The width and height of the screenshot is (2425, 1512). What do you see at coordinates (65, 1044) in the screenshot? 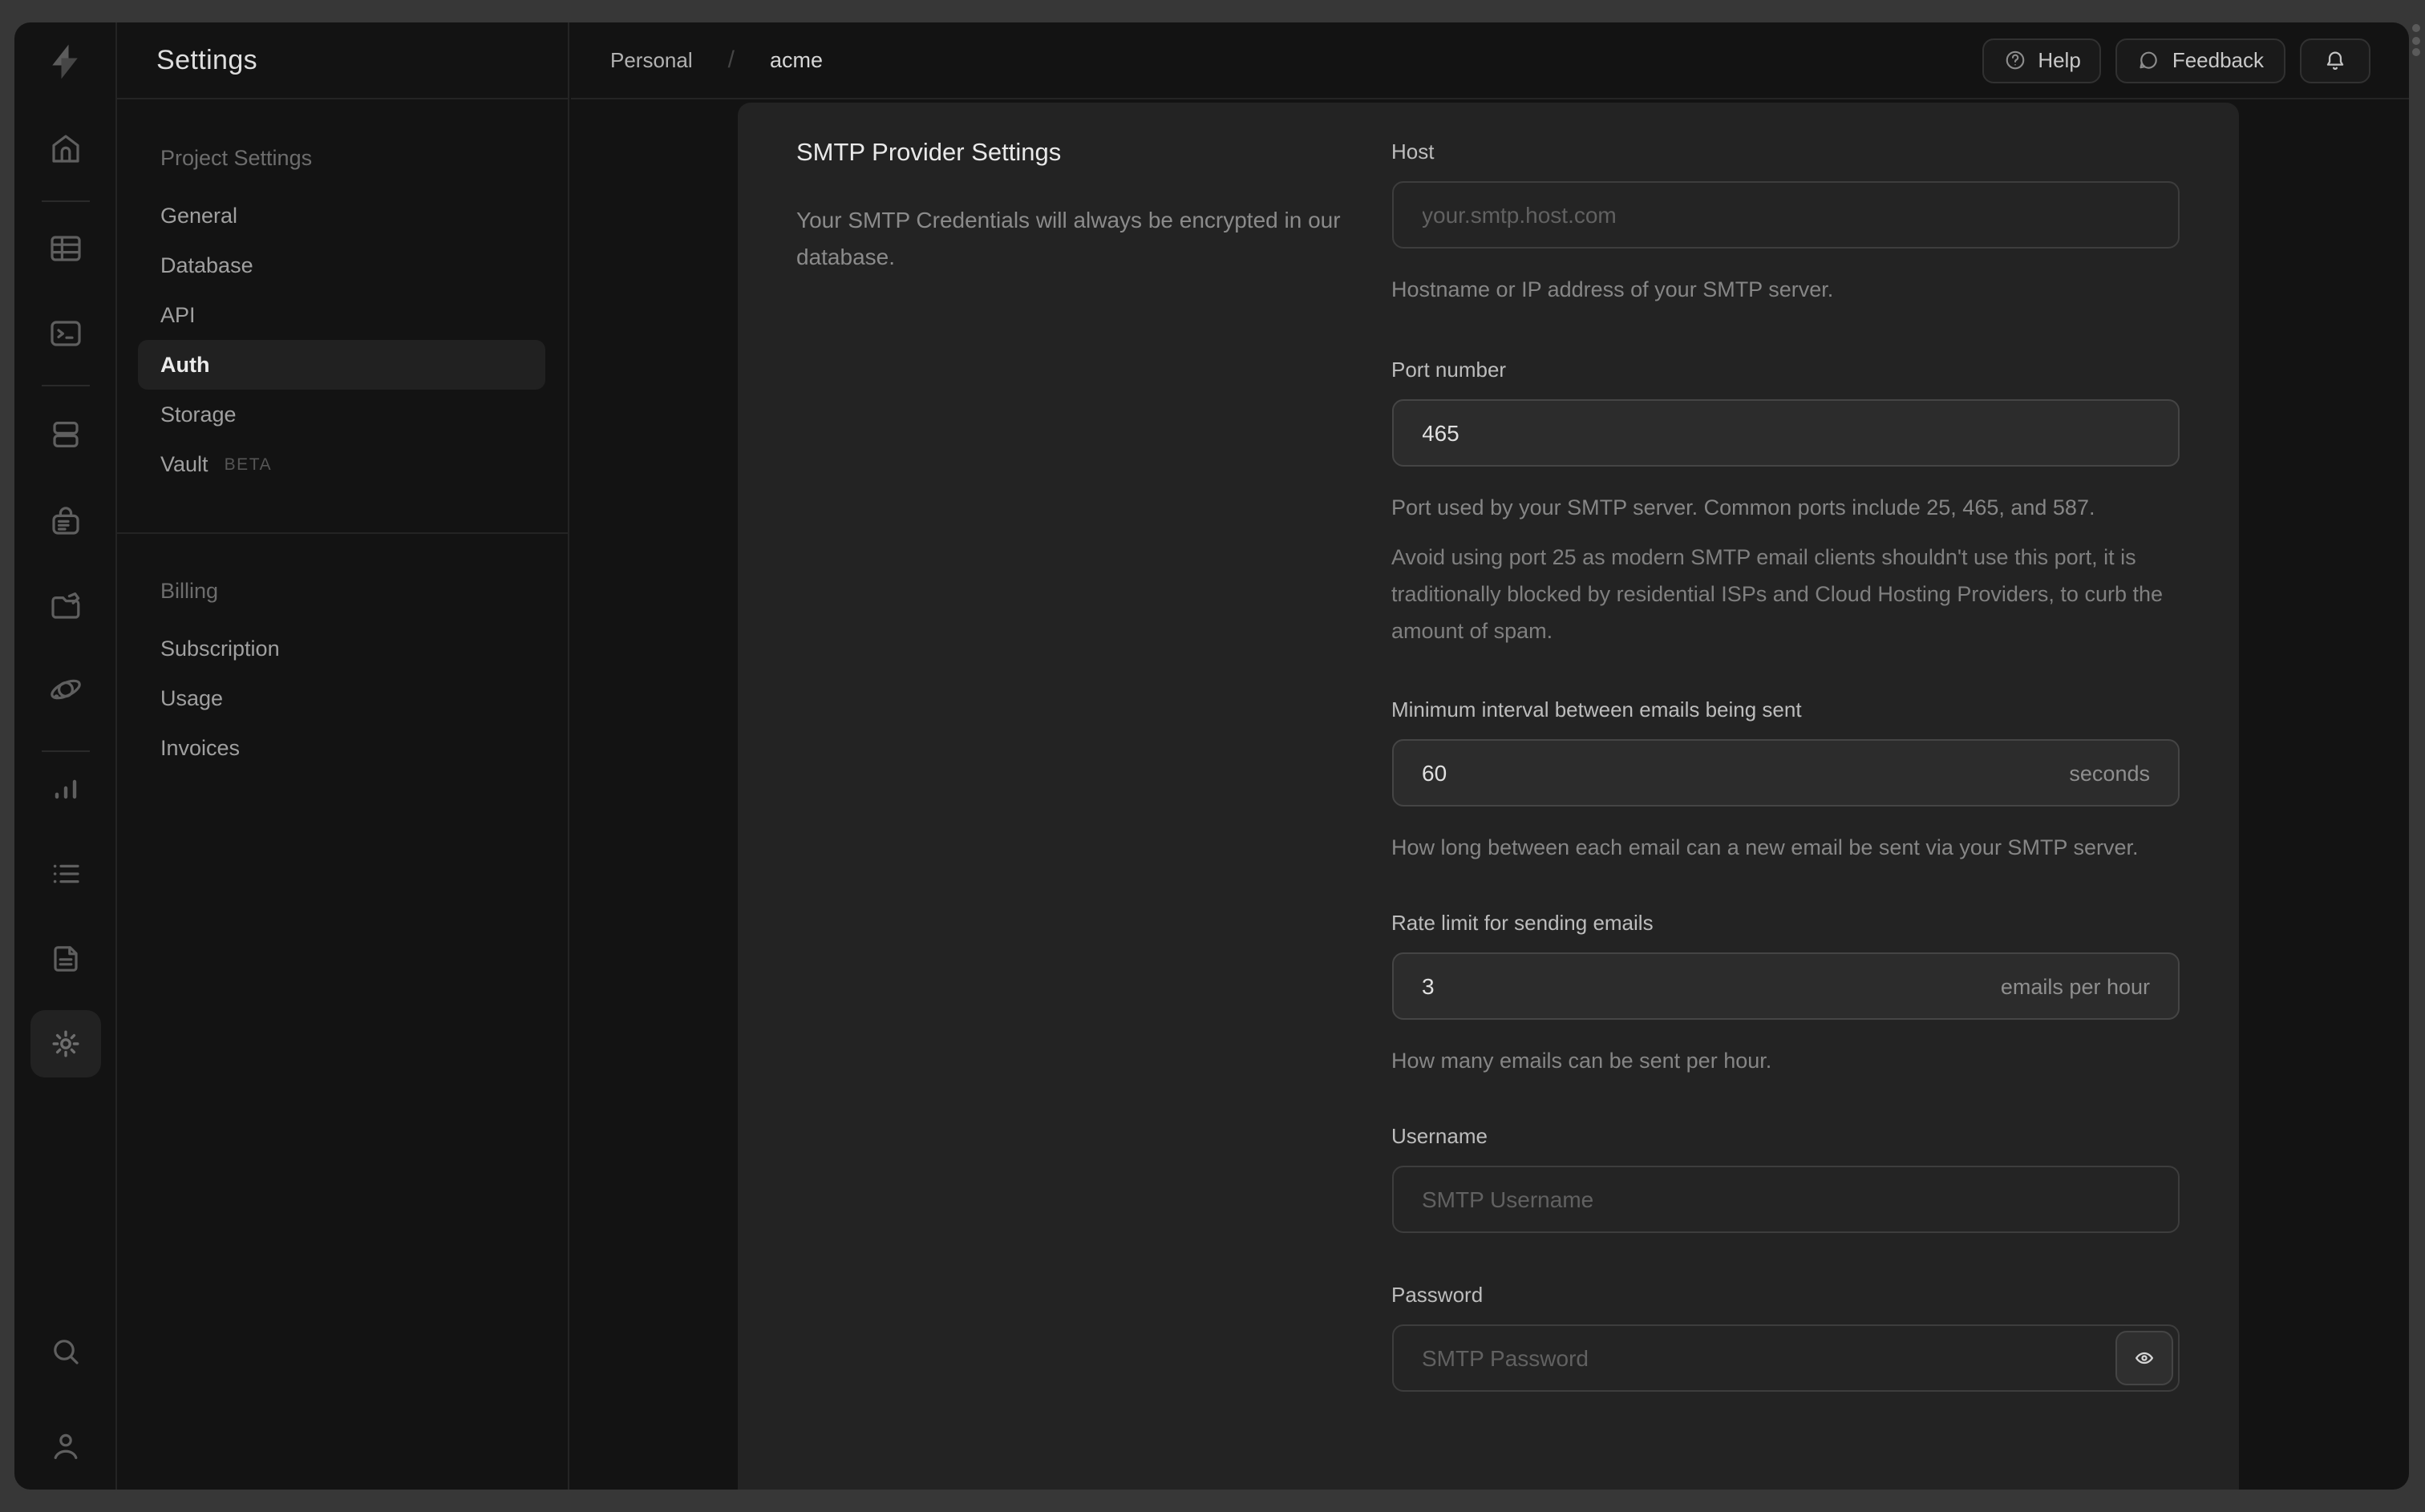
I see `settings-gear-icon` at bounding box center [65, 1044].